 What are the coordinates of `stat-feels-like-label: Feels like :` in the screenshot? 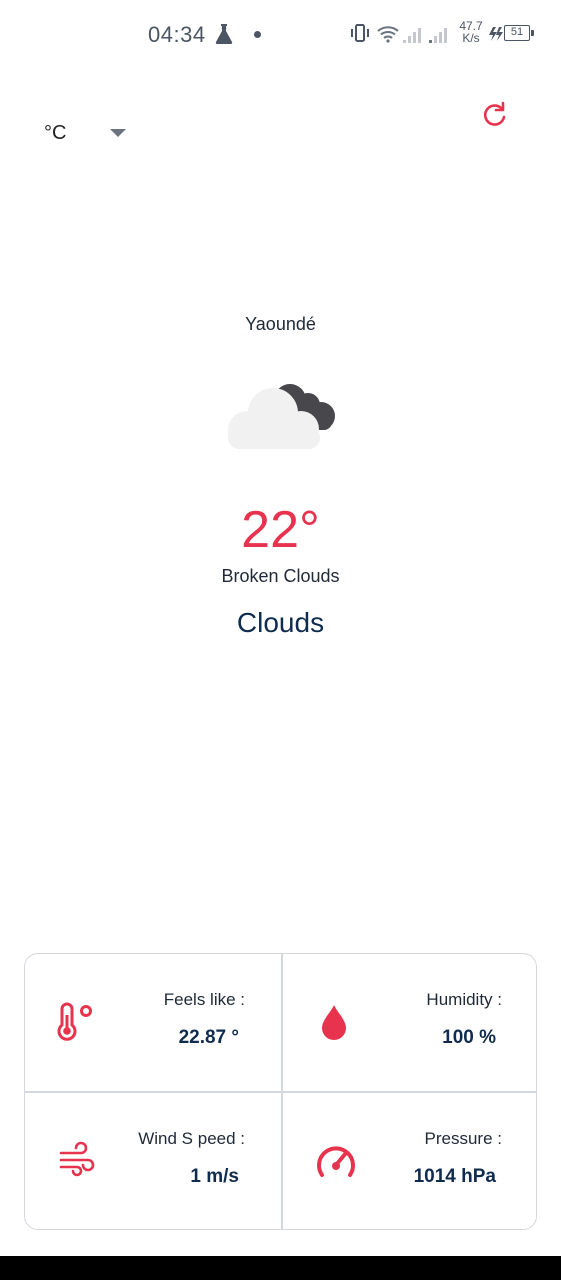 It's located at (204, 999).